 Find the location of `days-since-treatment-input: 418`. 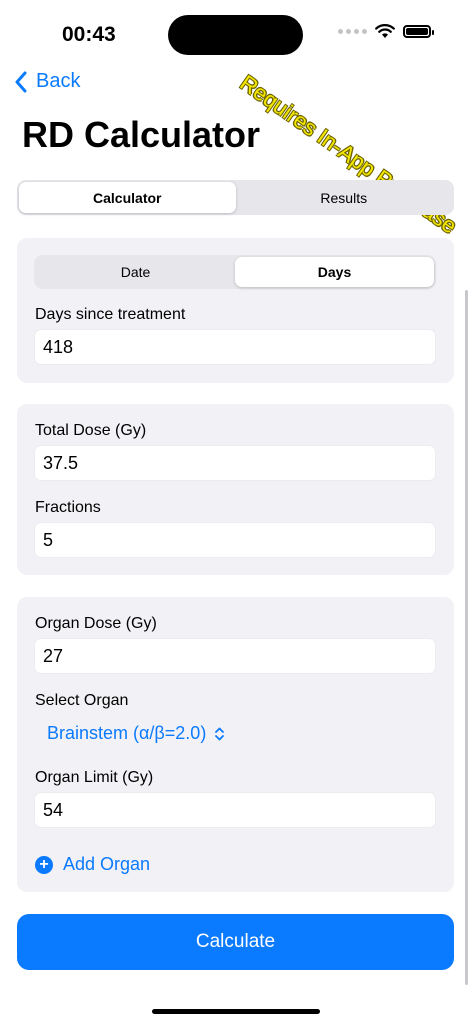

days-since-treatment-input: 418 is located at coordinates (235, 347).